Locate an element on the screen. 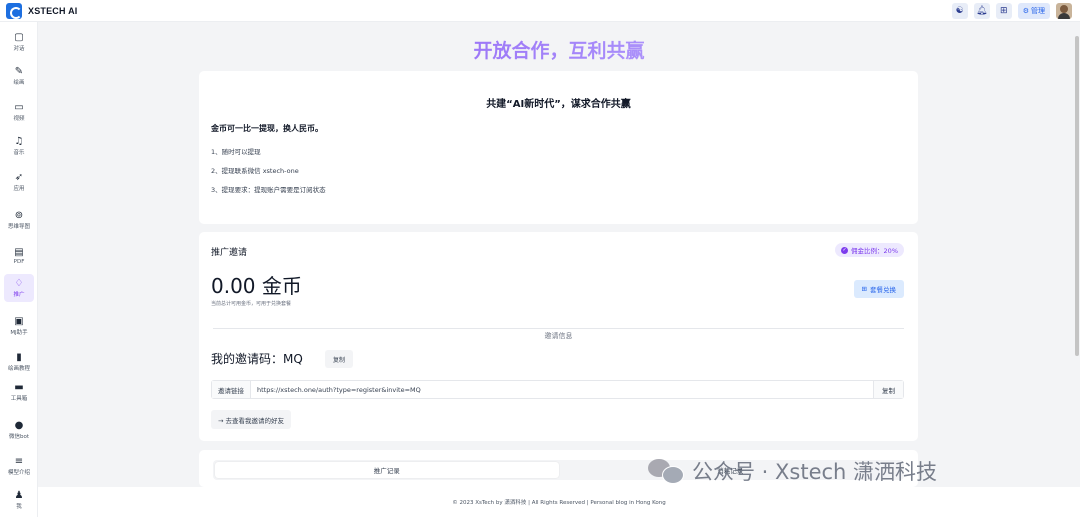 The image size is (1080, 517). invite-link-field is located at coordinates (562, 389).